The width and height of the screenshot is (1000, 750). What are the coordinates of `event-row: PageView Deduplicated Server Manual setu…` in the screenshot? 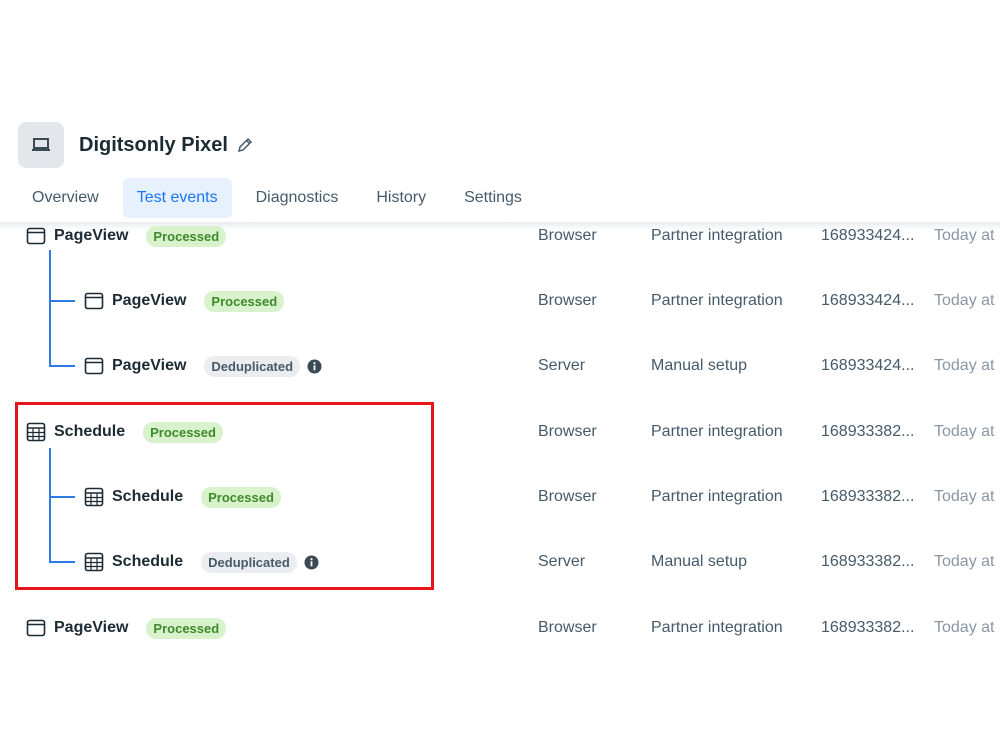 It's located at (500, 366).